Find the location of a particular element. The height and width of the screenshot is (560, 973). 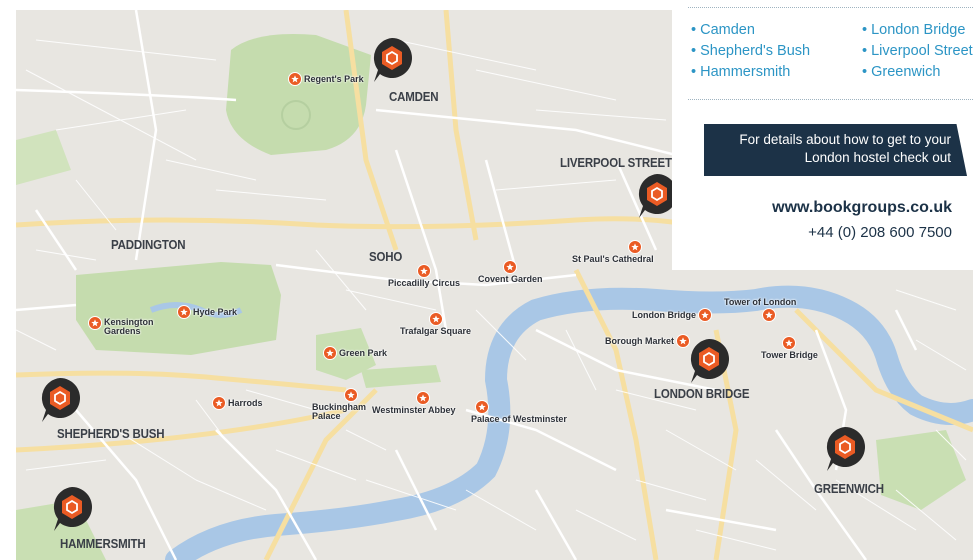

landmark-label: Borough Market is located at coordinates (640, 340).